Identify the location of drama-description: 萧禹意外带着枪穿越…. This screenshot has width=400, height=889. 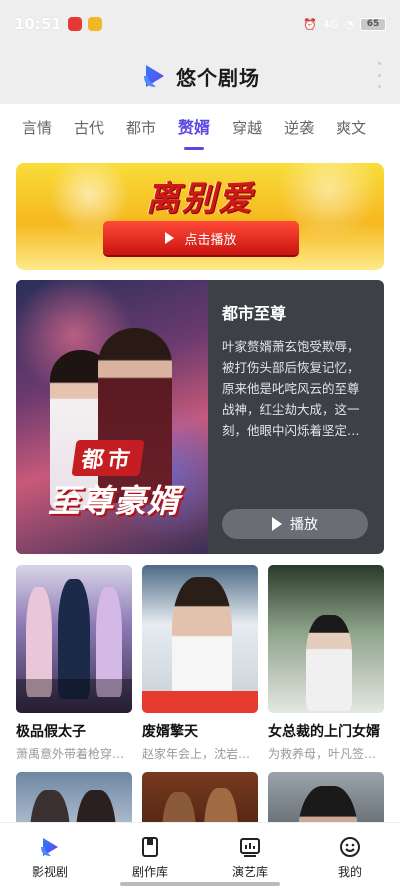
(74, 754).